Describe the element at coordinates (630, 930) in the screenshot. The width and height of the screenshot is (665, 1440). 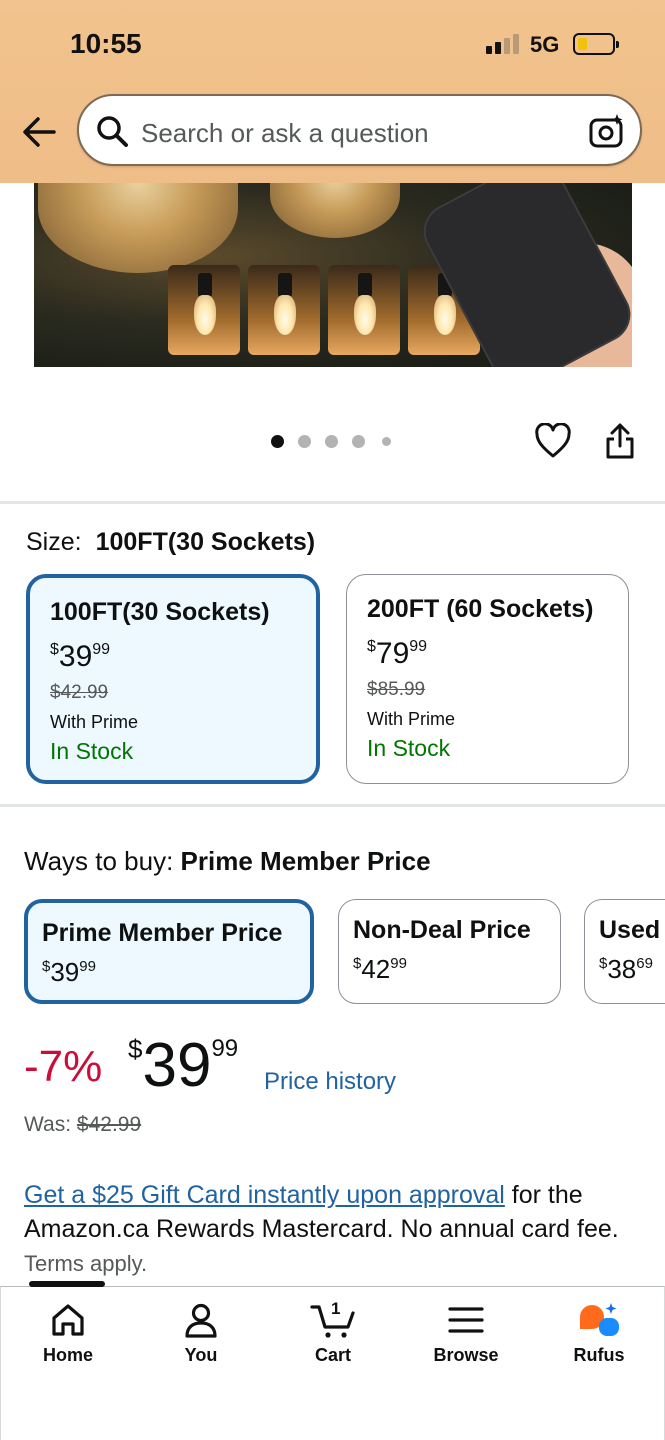
I see `buy-option-title: Used` at that location.